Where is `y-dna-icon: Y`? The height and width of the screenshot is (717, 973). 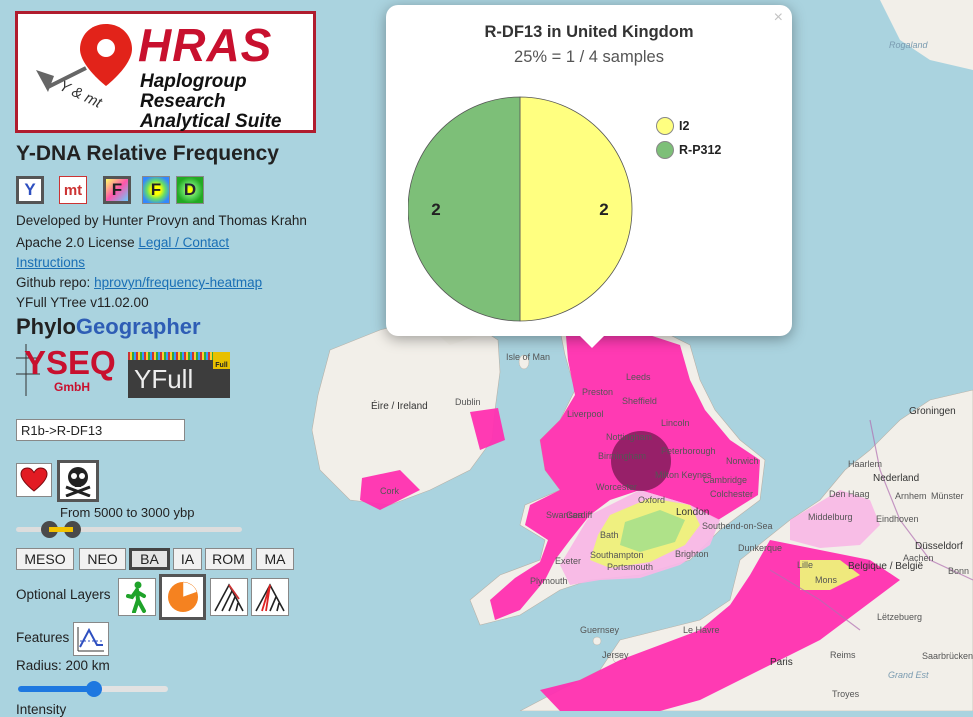 y-dna-icon: Y is located at coordinates (30, 189).